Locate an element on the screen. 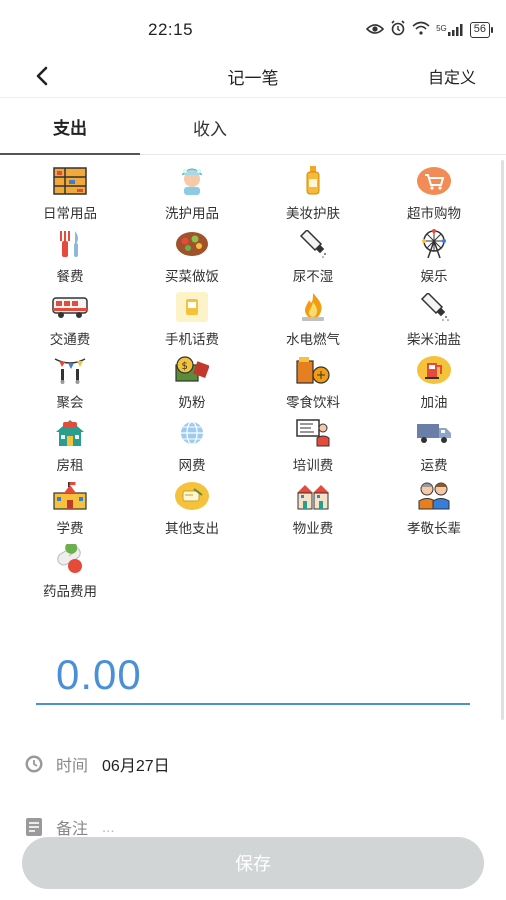 The image size is (506, 900). category-utilities: 水电燃气 is located at coordinates (313, 322).